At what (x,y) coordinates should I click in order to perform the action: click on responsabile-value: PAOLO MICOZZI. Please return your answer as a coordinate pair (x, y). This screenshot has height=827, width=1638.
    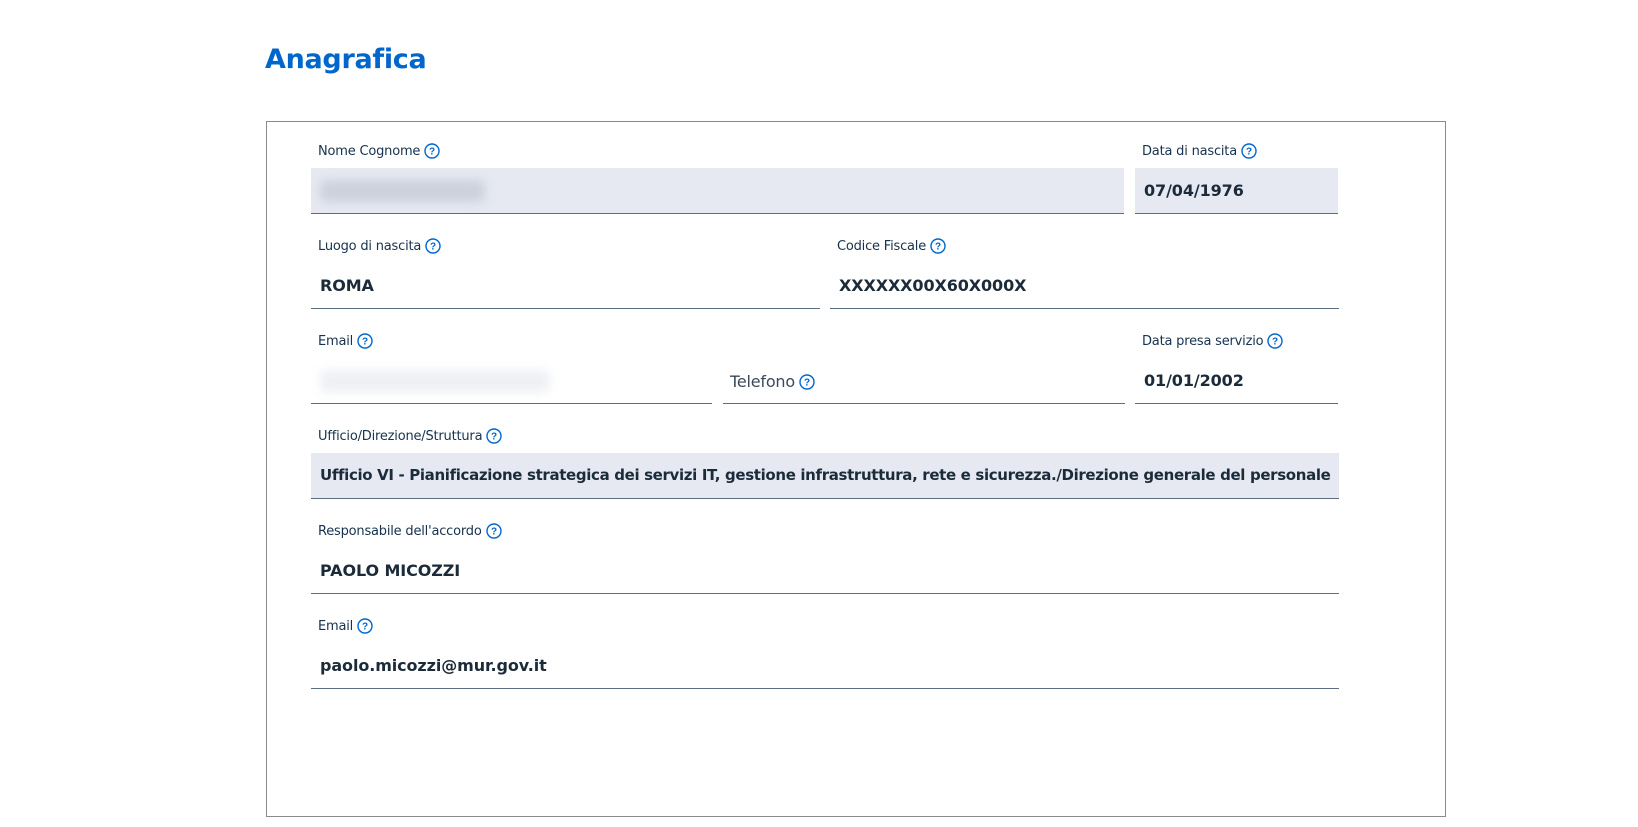
    Looking at the image, I should click on (390, 570).